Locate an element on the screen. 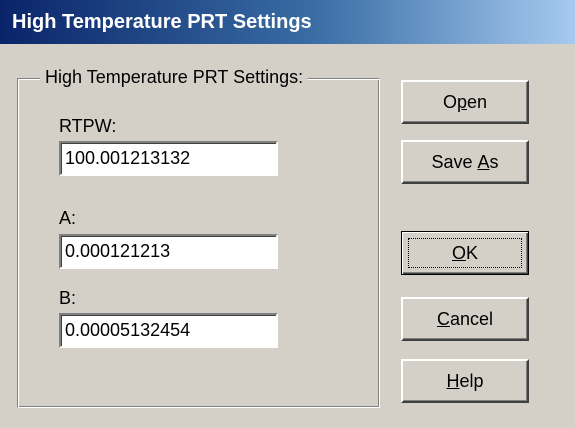 The width and height of the screenshot is (575, 428). ok-button: OK is located at coordinates (465, 253).